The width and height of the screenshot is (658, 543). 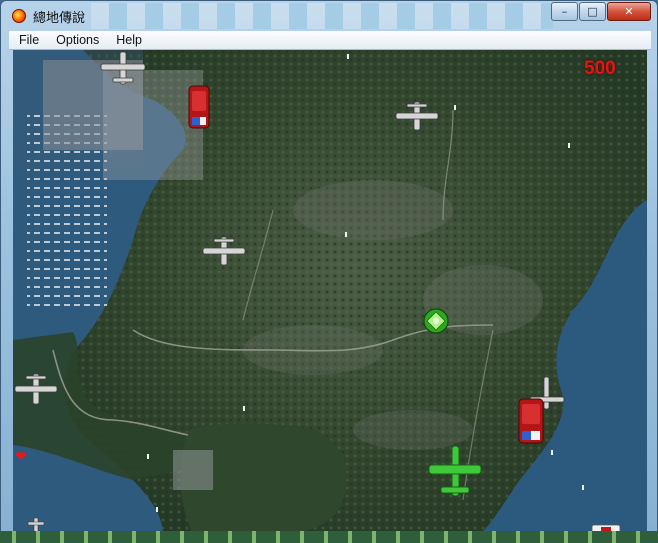 I want to click on menu-help: Help, so click(x=127, y=40).